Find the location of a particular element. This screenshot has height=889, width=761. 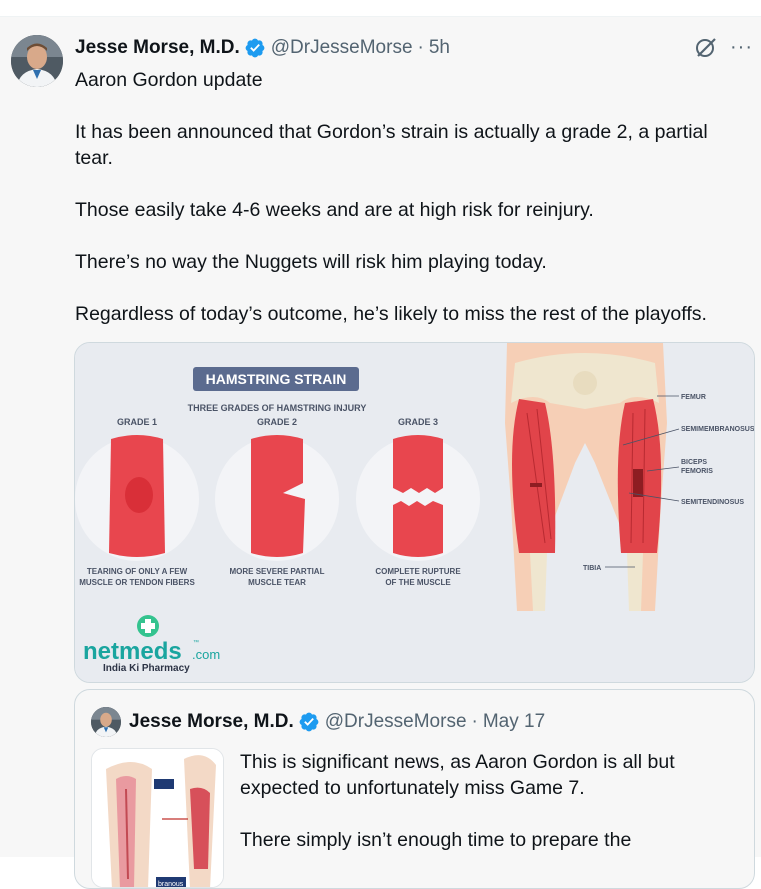

tweet-paragraph: Aaron Gordon update is located at coordinates (169, 80).